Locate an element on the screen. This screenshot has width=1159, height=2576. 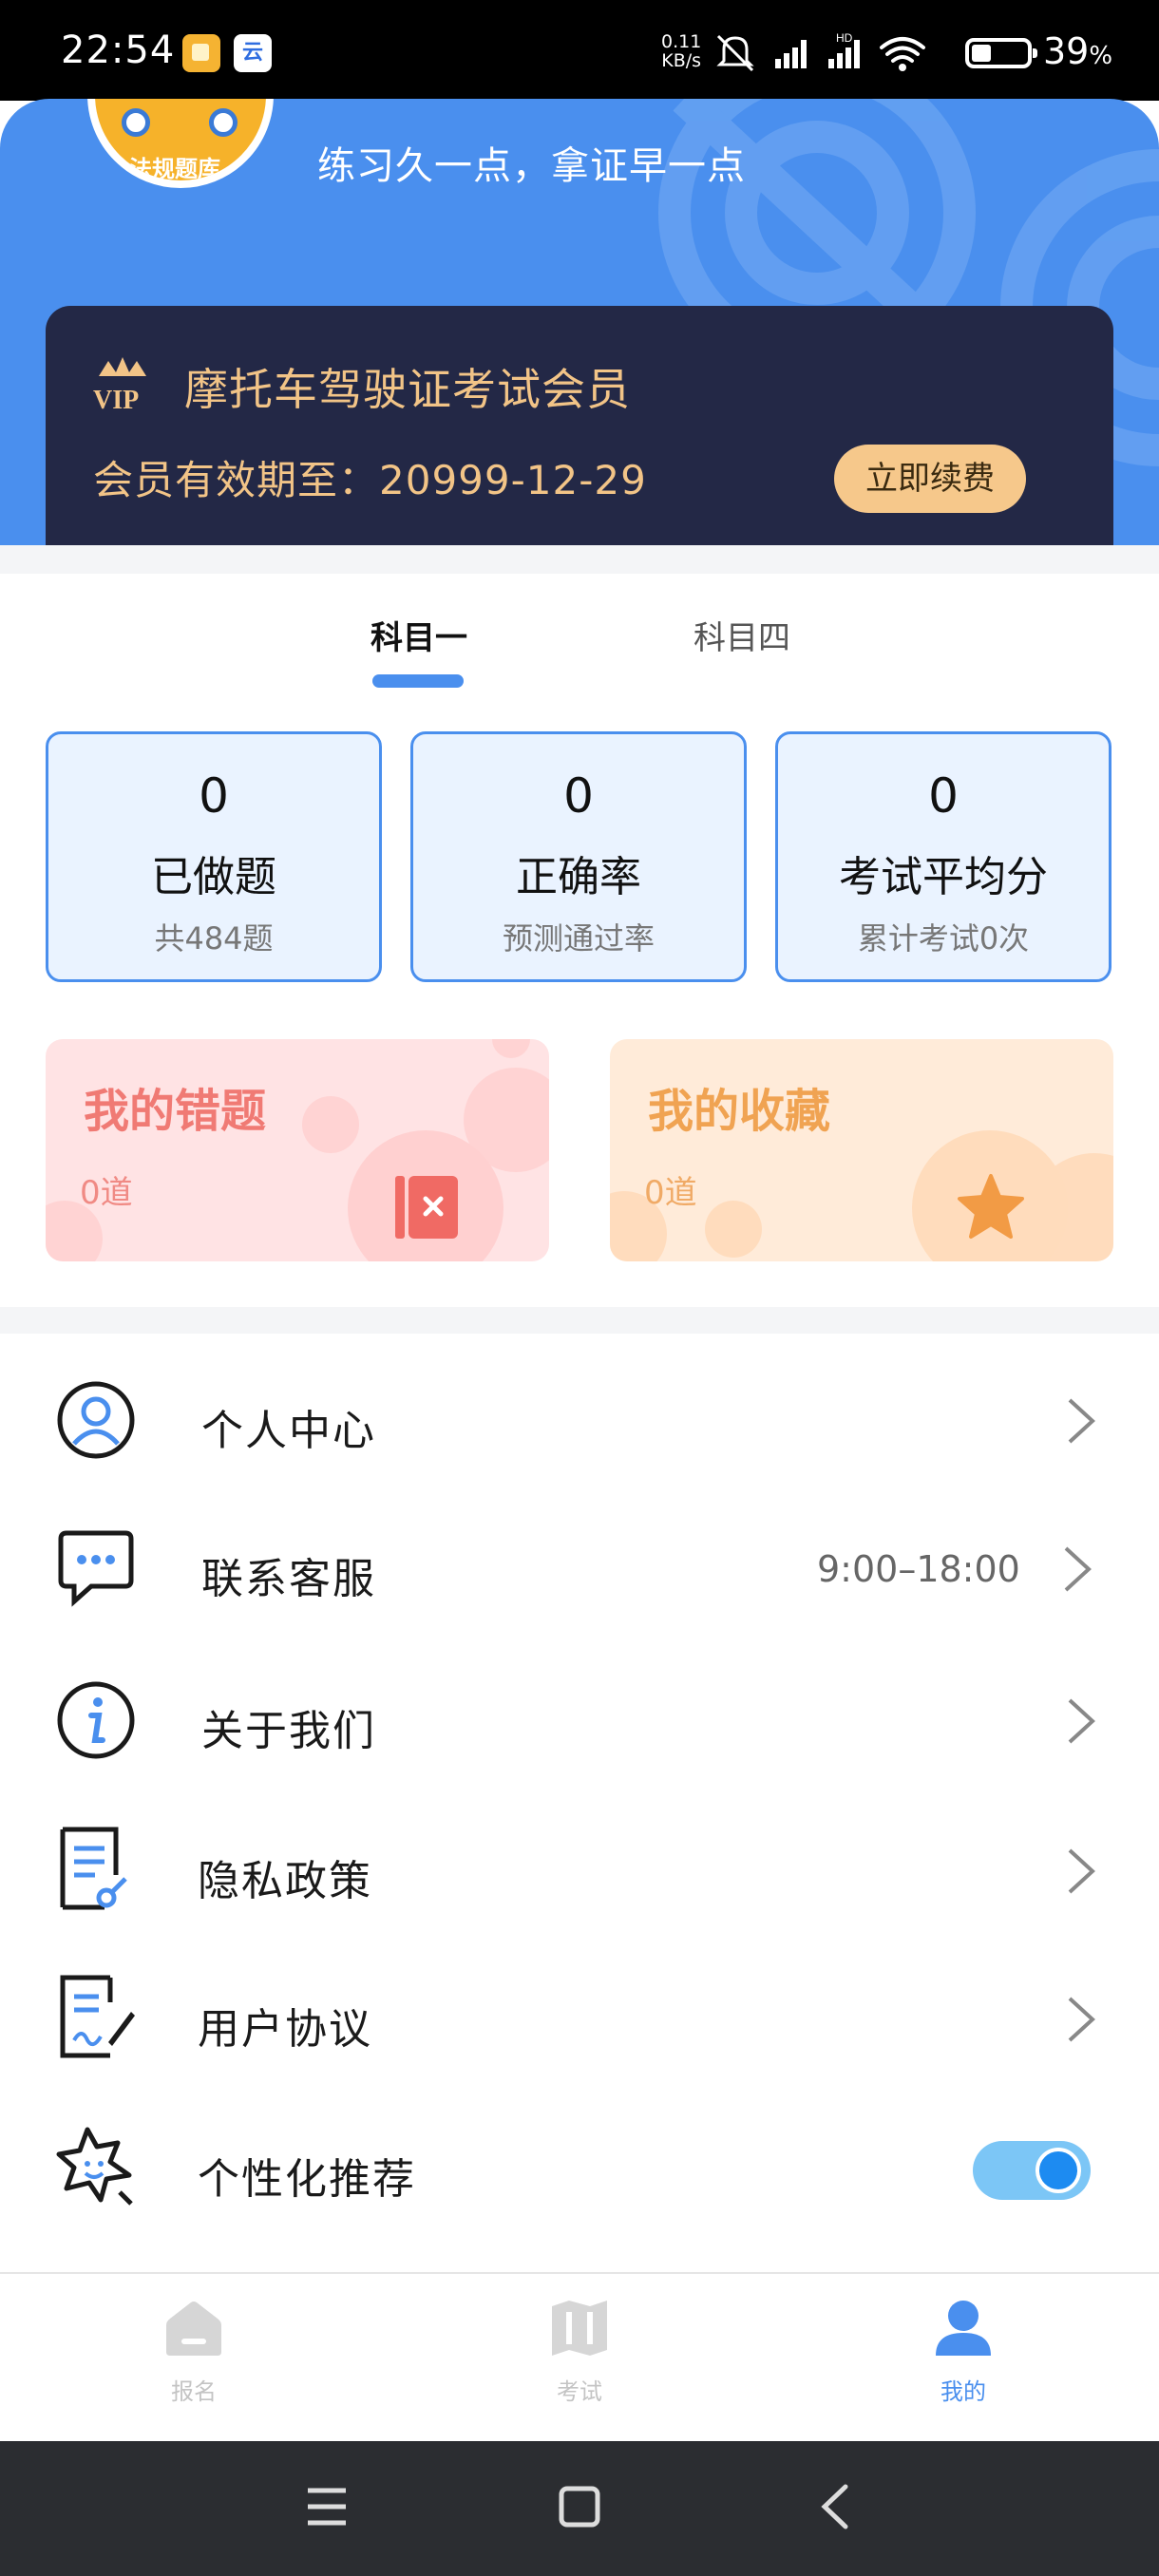
avatar: 法规题库 is located at coordinates (180, 143).